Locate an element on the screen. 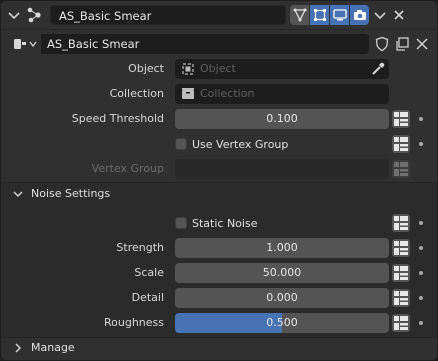  strength-label: Strength is located at coordinates (140, 247).